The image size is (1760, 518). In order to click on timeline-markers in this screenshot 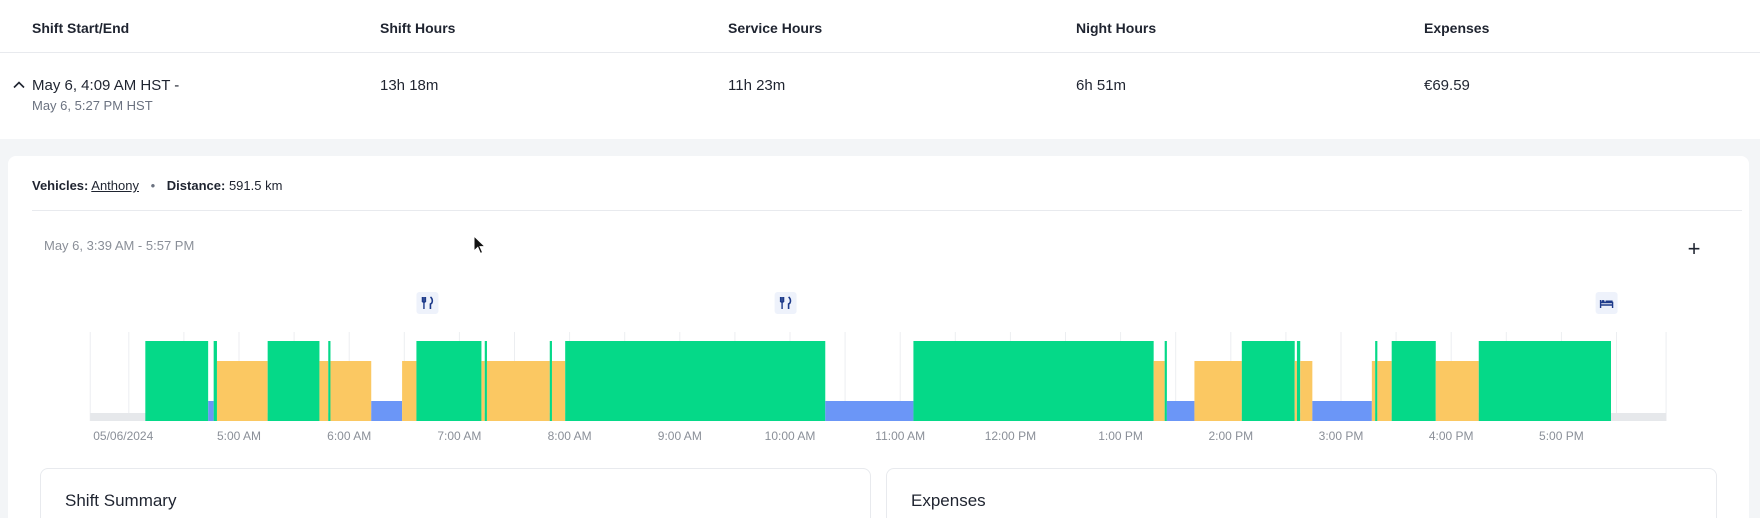, I will do `click(1017, 303)`.